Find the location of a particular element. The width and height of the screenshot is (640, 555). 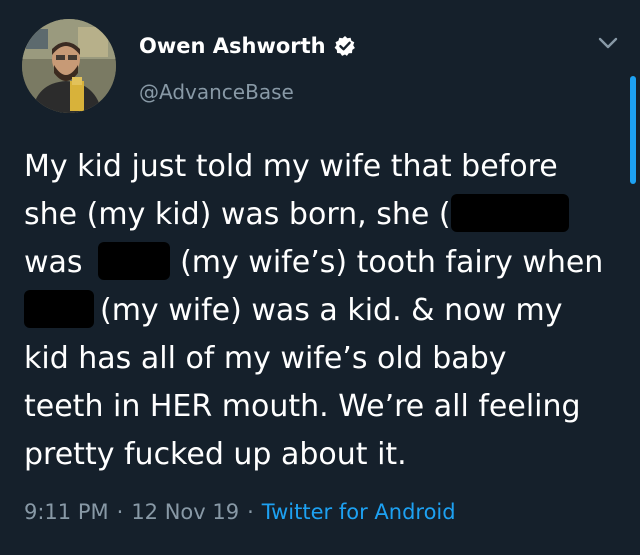

tweet-body-line: (my wife) was a kid. & now my is located at coordinates (324, 311).